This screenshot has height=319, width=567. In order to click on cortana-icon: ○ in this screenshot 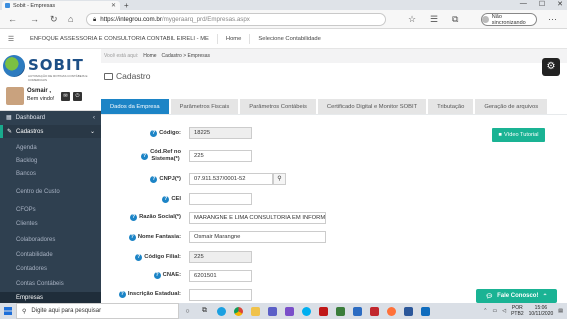, I will do `click(187, 311)`.